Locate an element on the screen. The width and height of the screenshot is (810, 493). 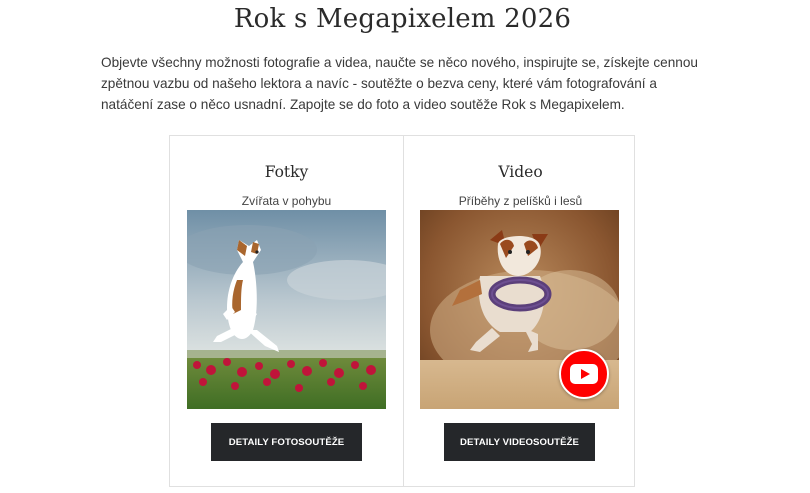
photo-contest-details-button: DETAILY FOTOSOUTĚŽE is located at coordinates (286, 442).